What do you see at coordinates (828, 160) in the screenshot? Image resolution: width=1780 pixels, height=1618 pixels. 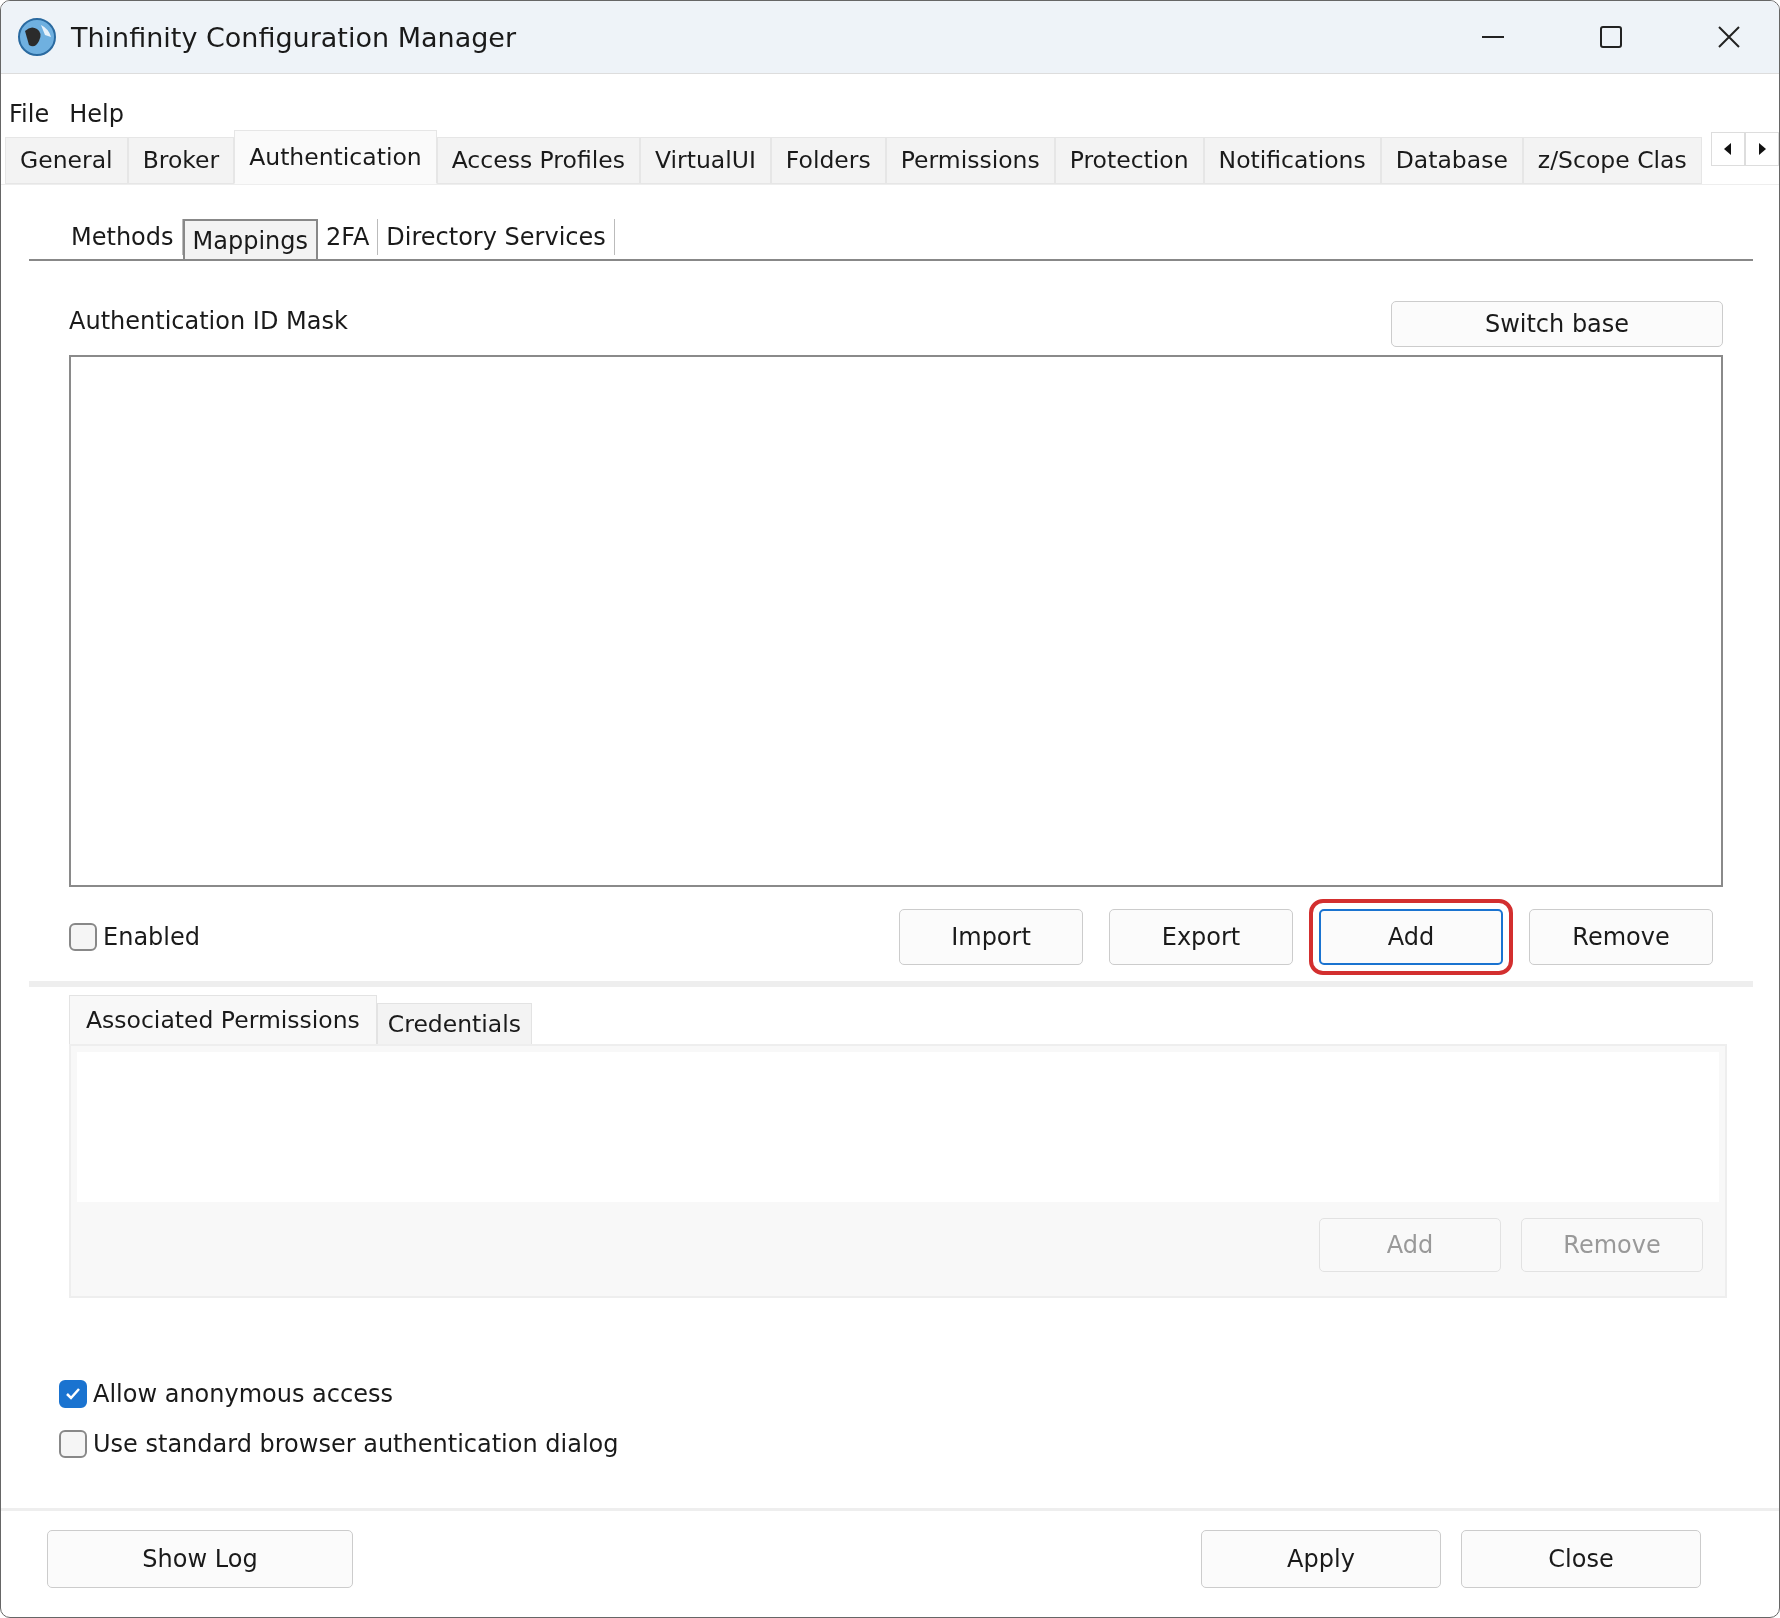 I see `tab: Folders` at bounding box center [828, 160].